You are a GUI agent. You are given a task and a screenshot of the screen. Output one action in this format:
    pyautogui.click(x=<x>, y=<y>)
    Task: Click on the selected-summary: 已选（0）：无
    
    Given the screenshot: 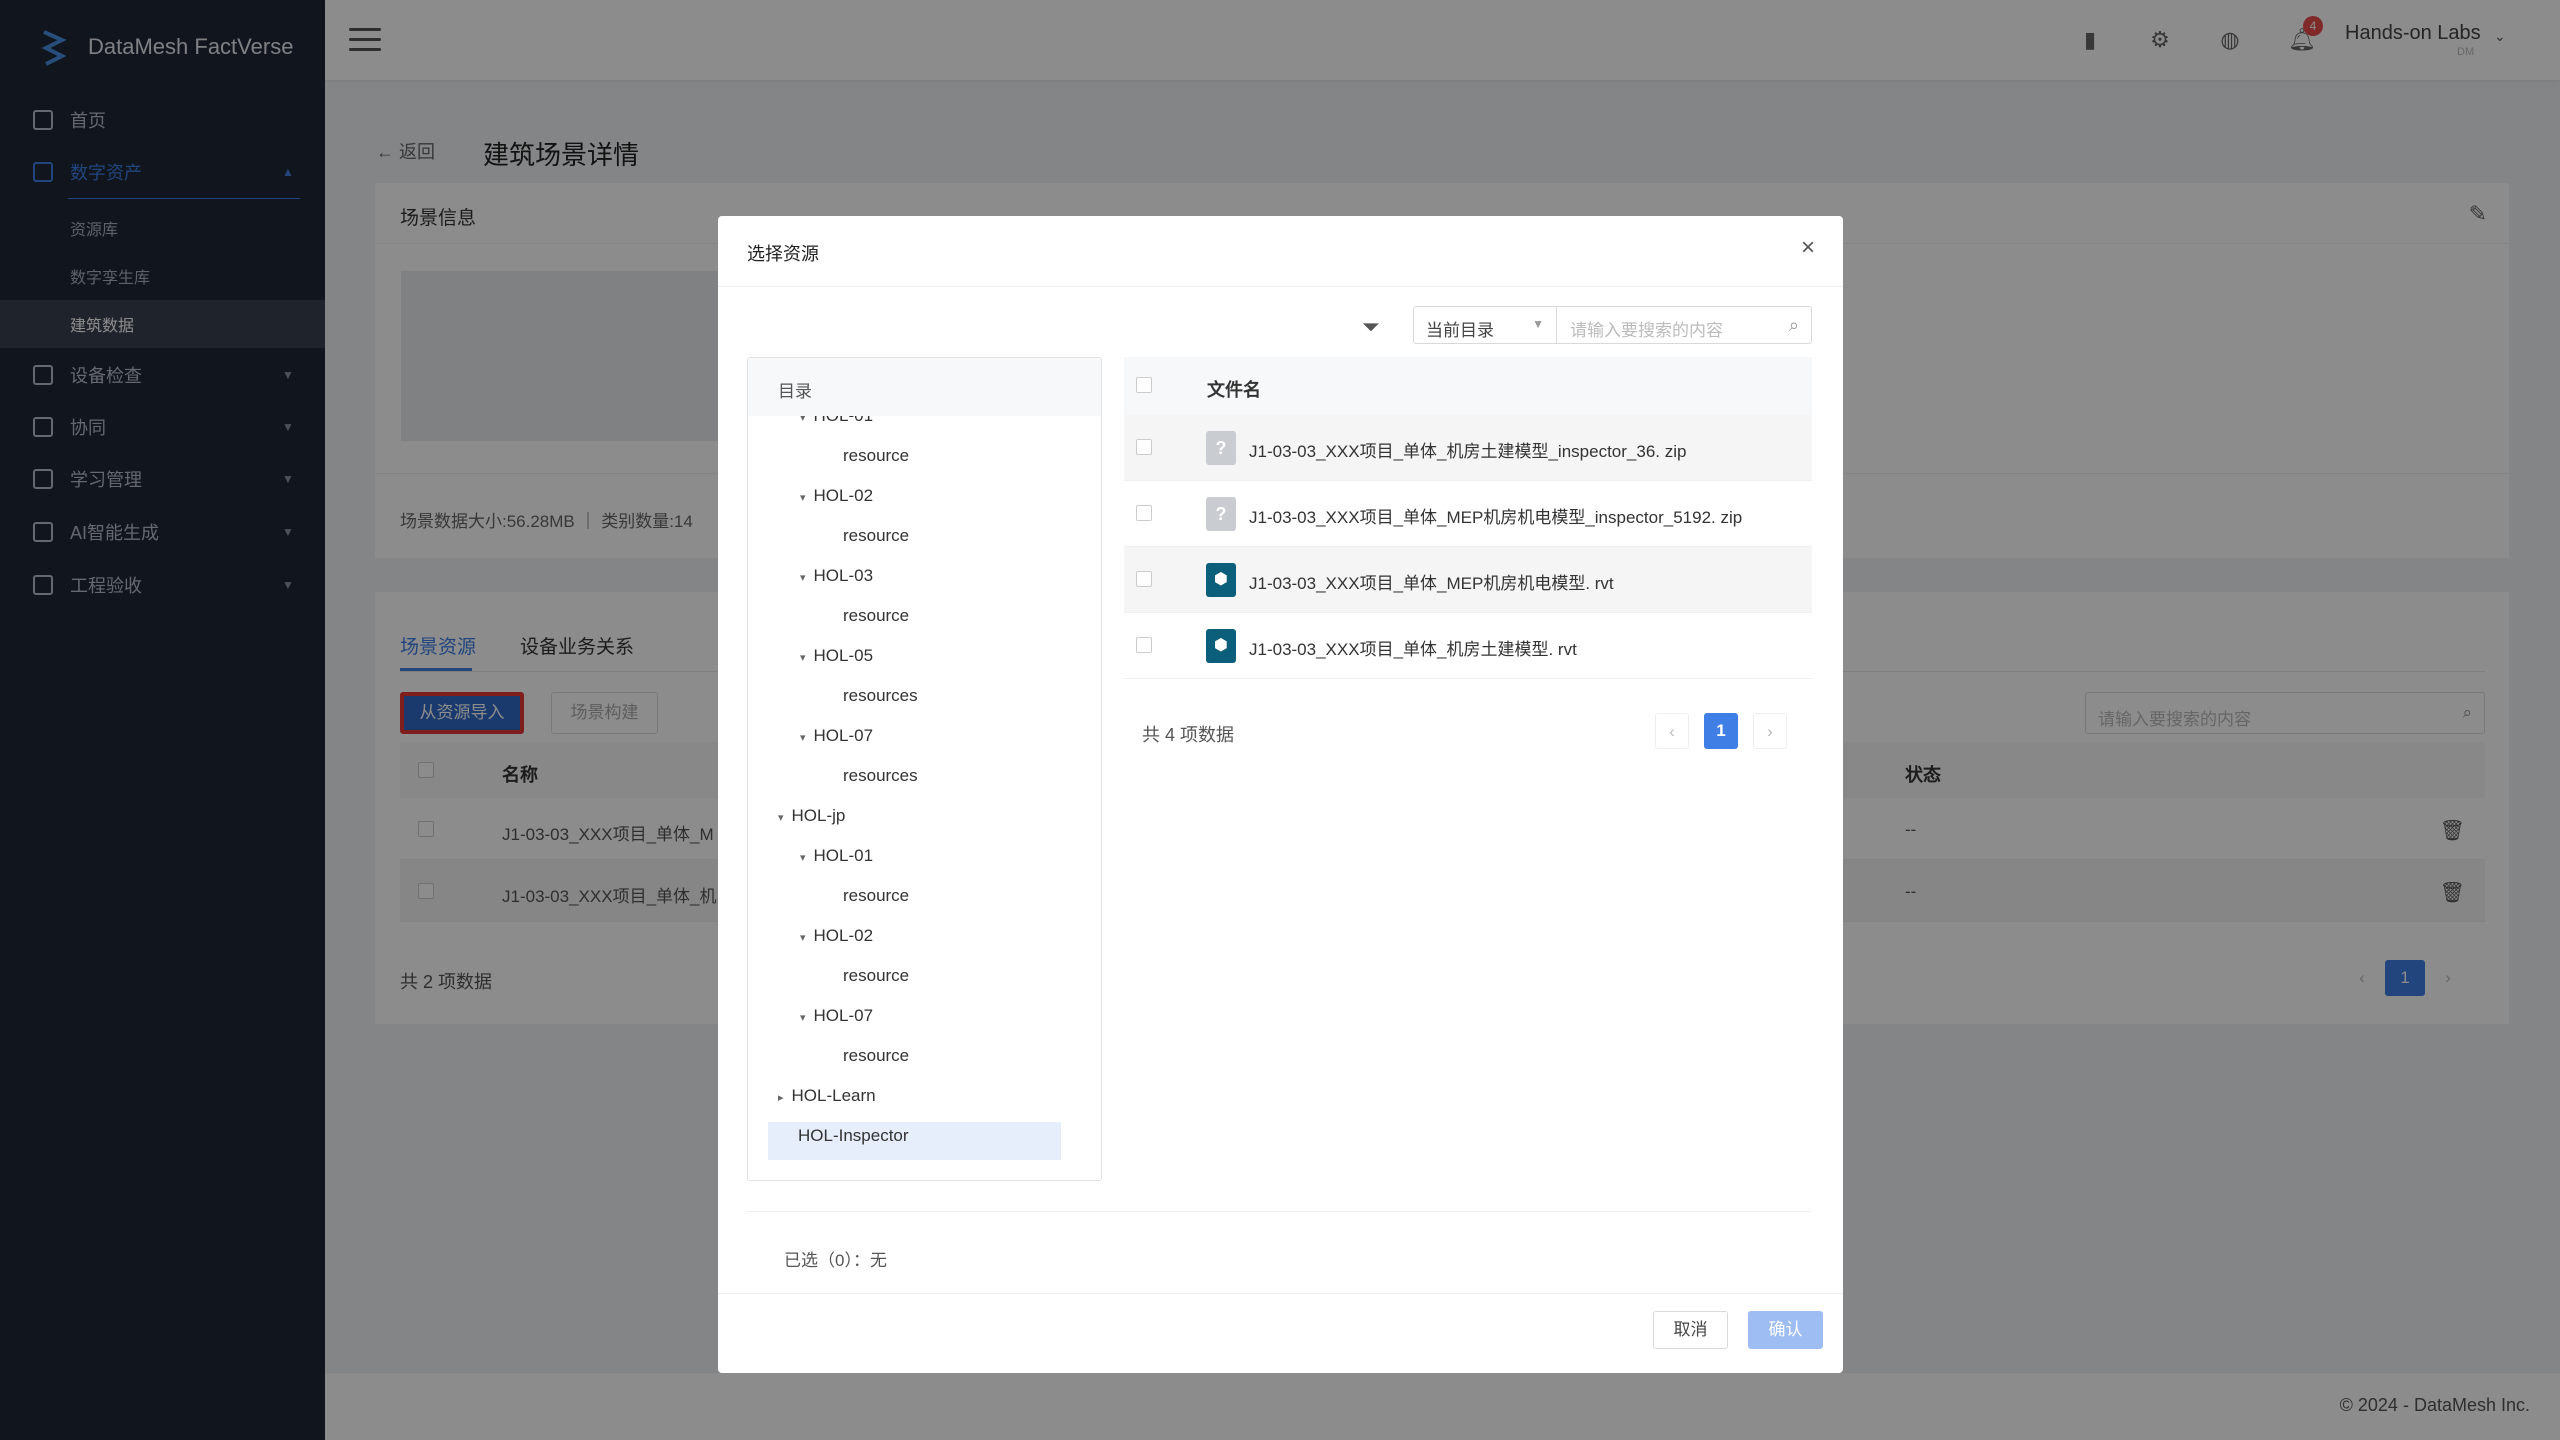 What is the action you would take?
    pyautogui.click(x=835, y=1260)
    